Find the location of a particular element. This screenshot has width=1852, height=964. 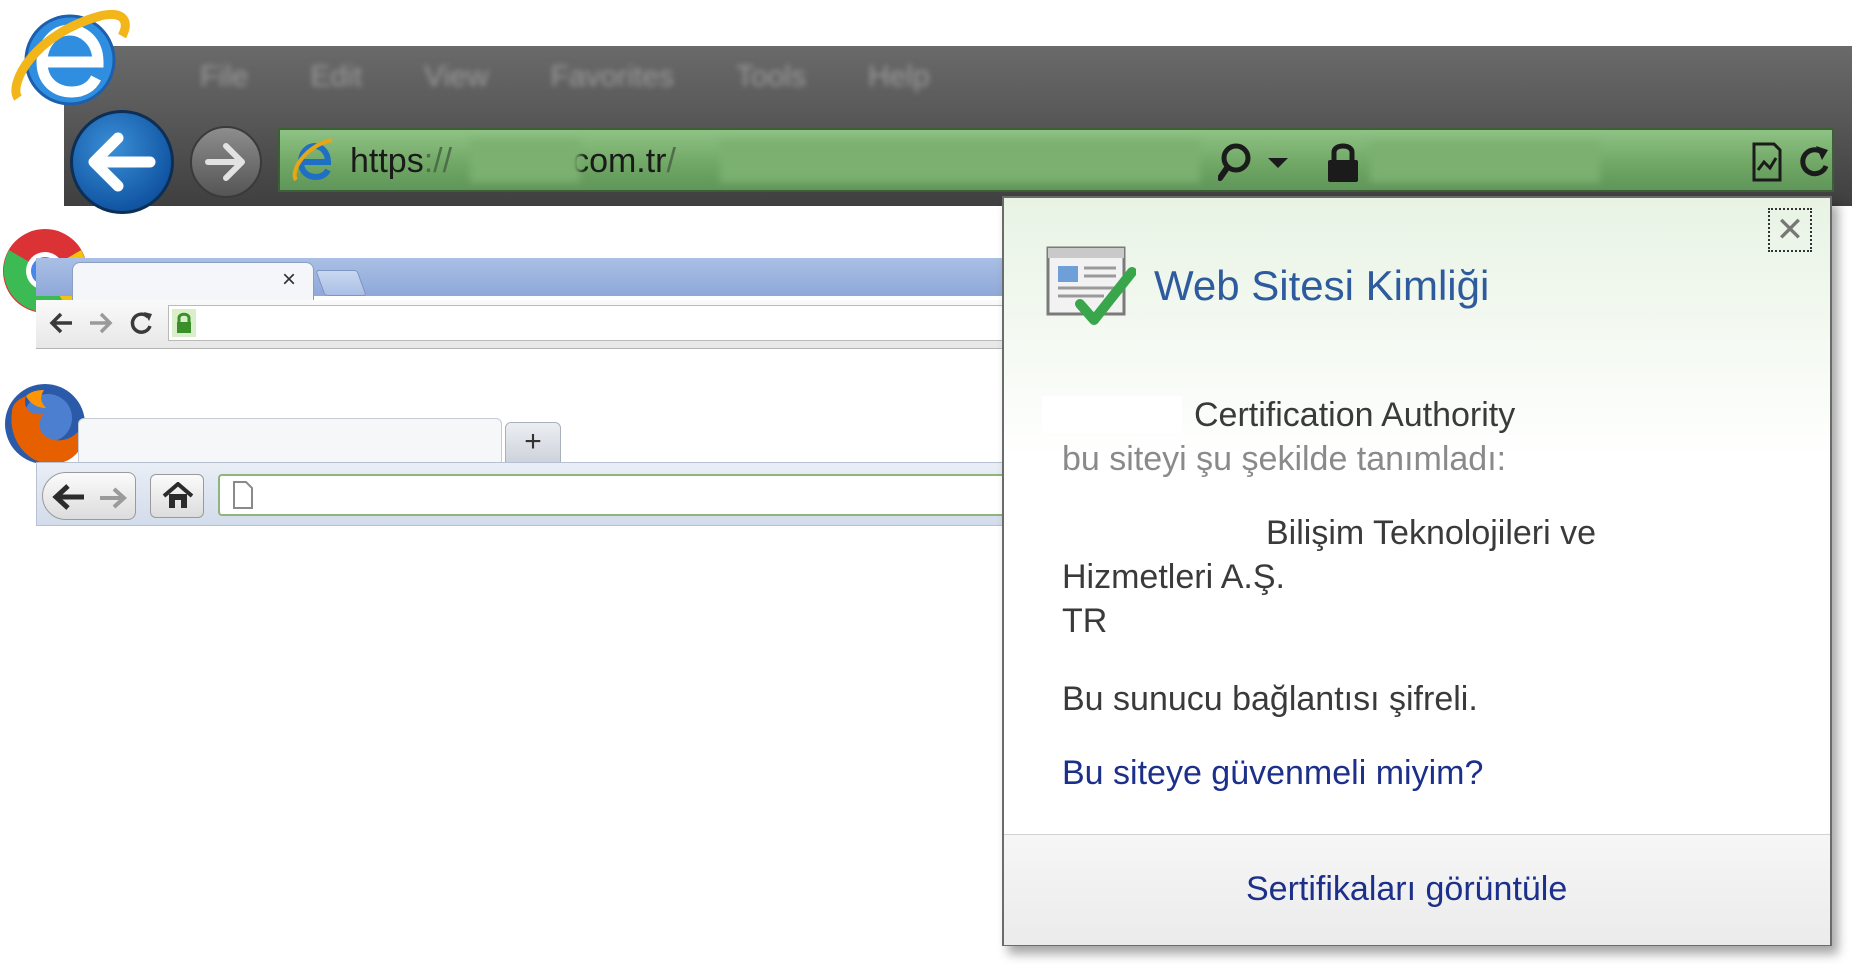

organization-line-2: Hizmetleri A.Ş. is located at coordinates (1173, 577).